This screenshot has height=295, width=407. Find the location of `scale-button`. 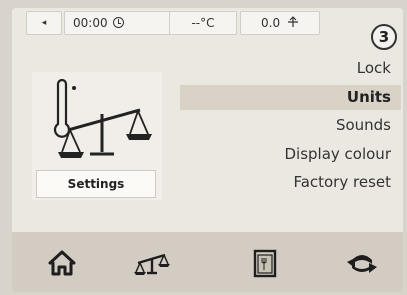

scale-button is located at coordinates (152, 263).